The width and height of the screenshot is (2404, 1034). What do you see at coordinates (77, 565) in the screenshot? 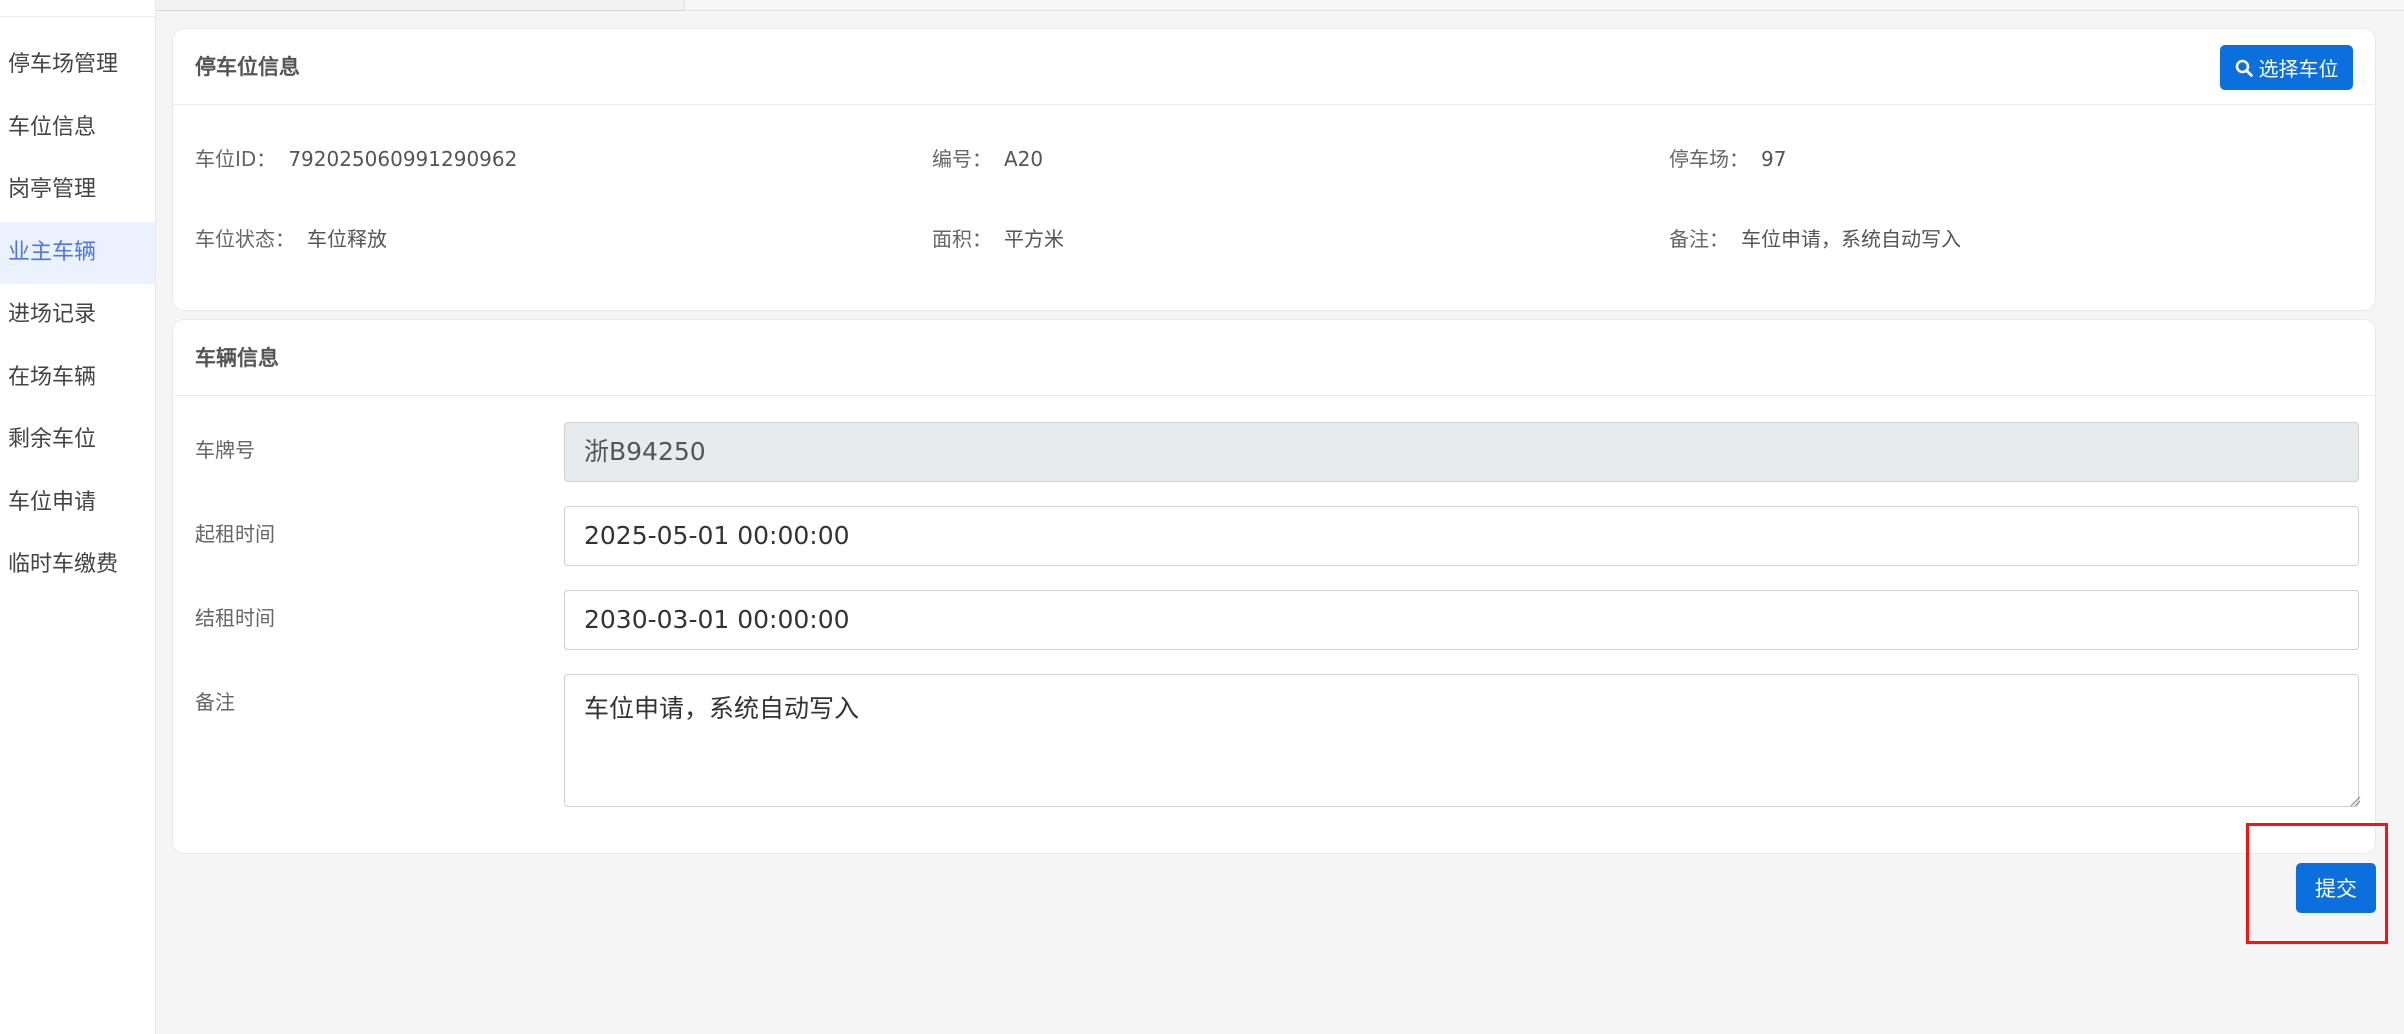
I see `sidebar-item-temp-vehicle-payment: 临时车缴费` at bounding box center [77, 565].